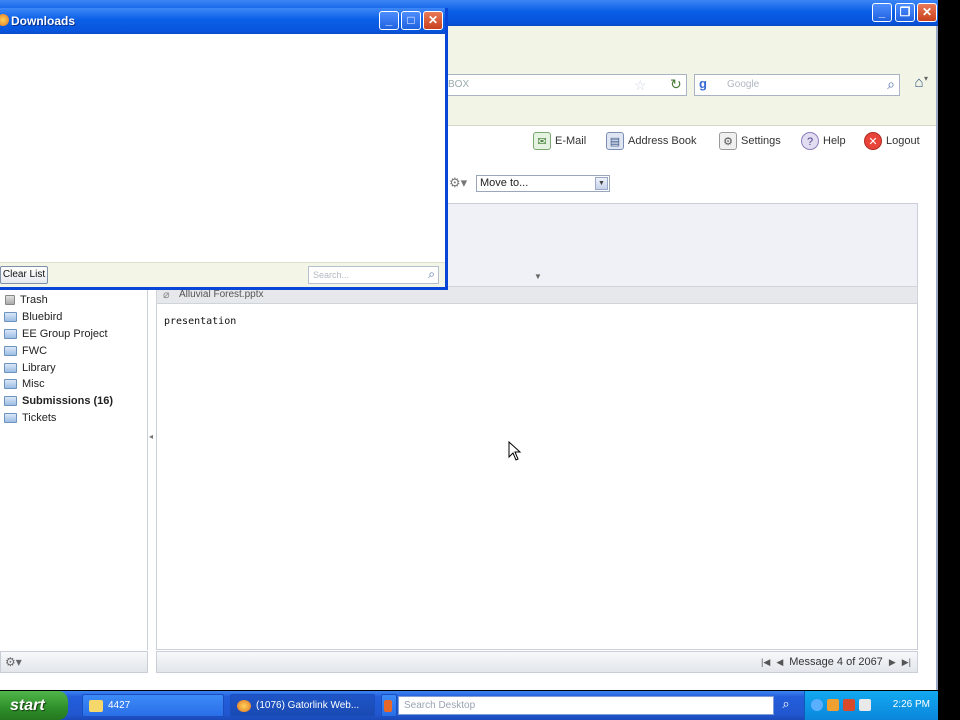 This screenshot has height=720, width=960. I want to click on folder-item-bluebird: Bluebird, so click(31, 317).